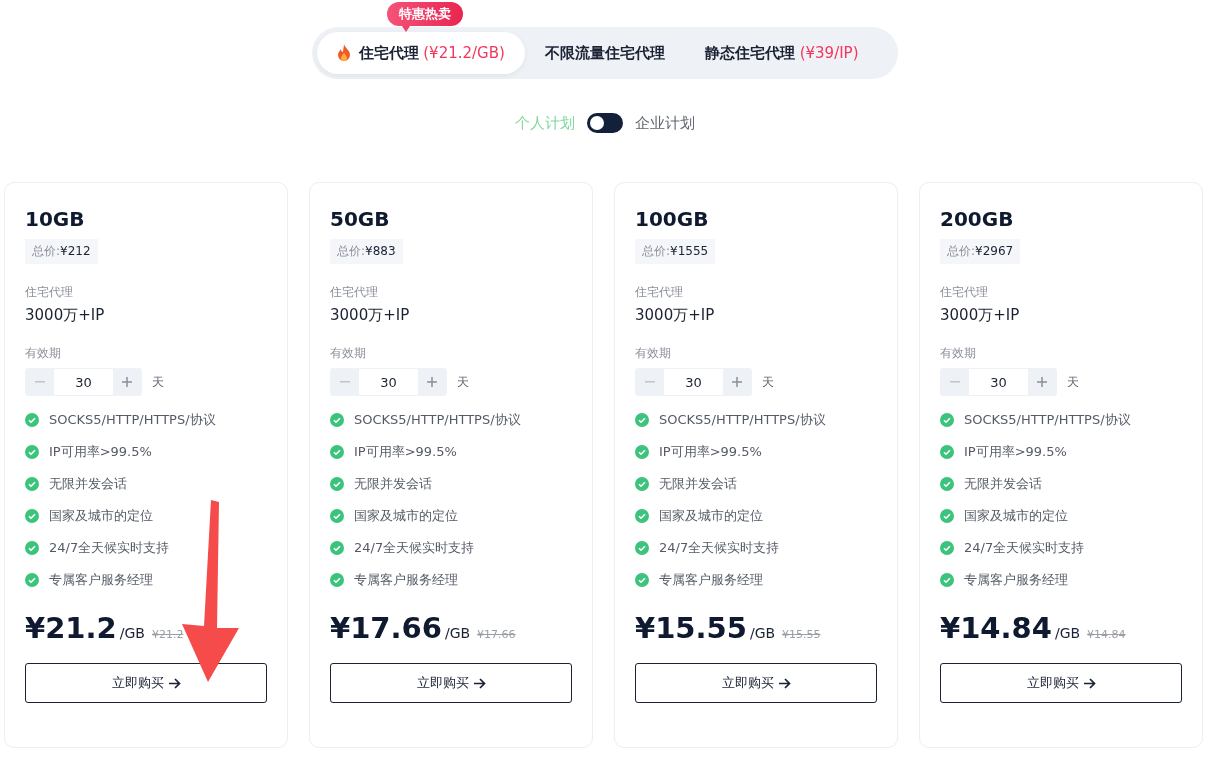 The image size is (1209, 759). Describe the element at coordinates (996, 628) in the screenshot. I see `unit-price: ¥14.84` at that location.